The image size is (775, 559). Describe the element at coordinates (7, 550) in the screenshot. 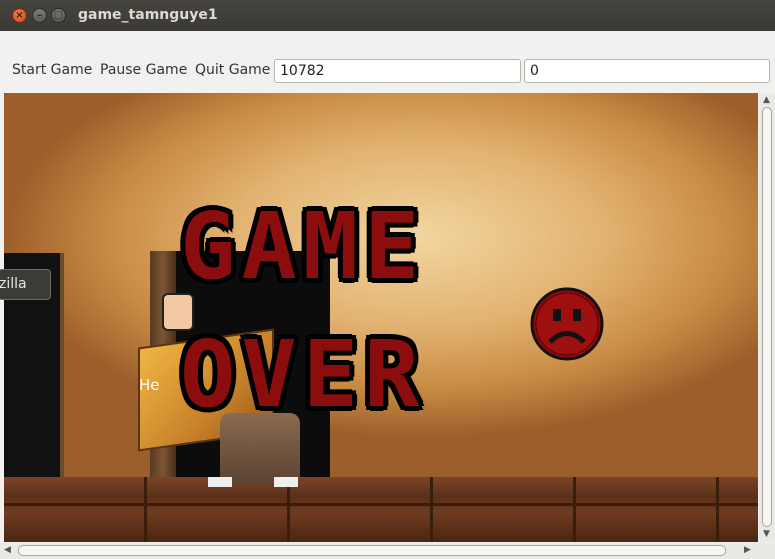

I see `scroll-left-icon: ◀` at that location.